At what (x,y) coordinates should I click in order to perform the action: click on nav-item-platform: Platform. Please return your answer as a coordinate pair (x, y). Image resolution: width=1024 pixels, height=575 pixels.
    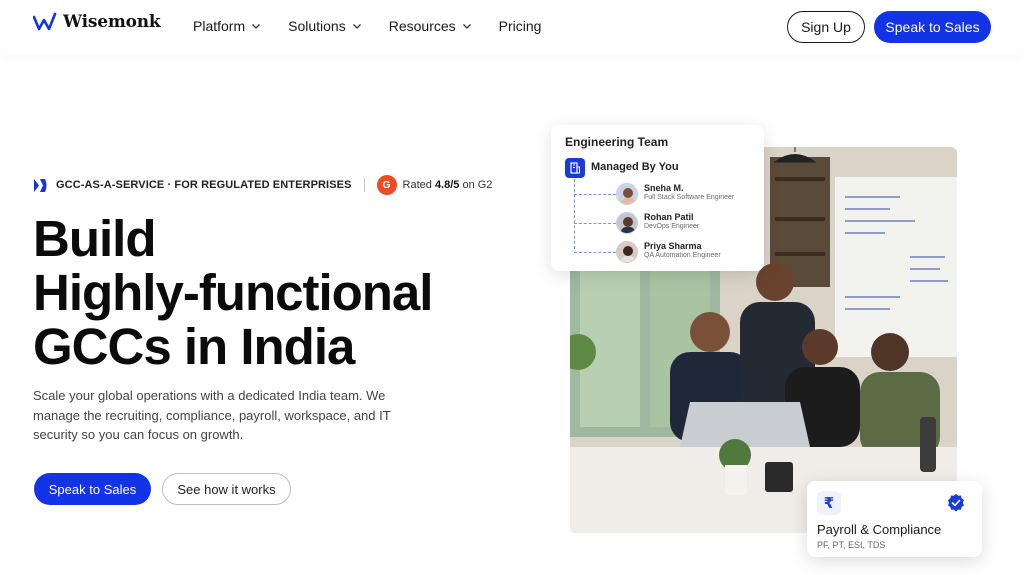
    Looking at the image, I should click on (227, 26).